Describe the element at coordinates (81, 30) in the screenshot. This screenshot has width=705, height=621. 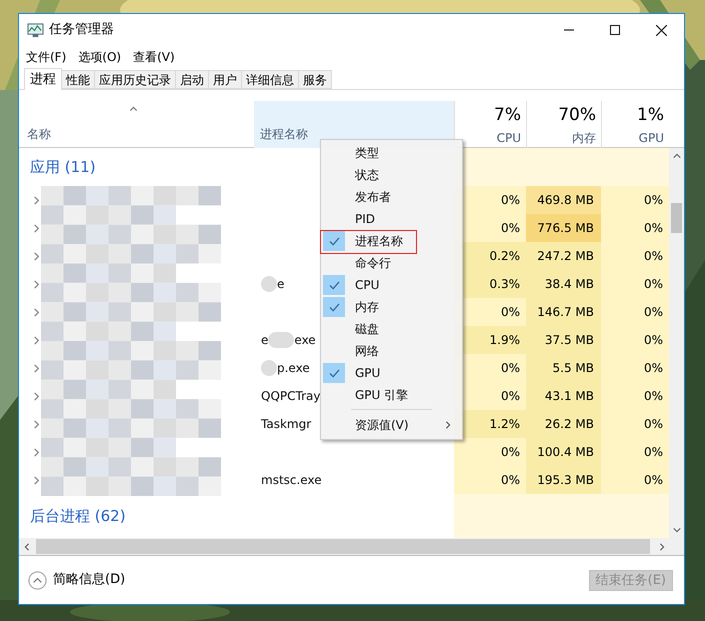
I see `window-title: 任务管理器` at that location.